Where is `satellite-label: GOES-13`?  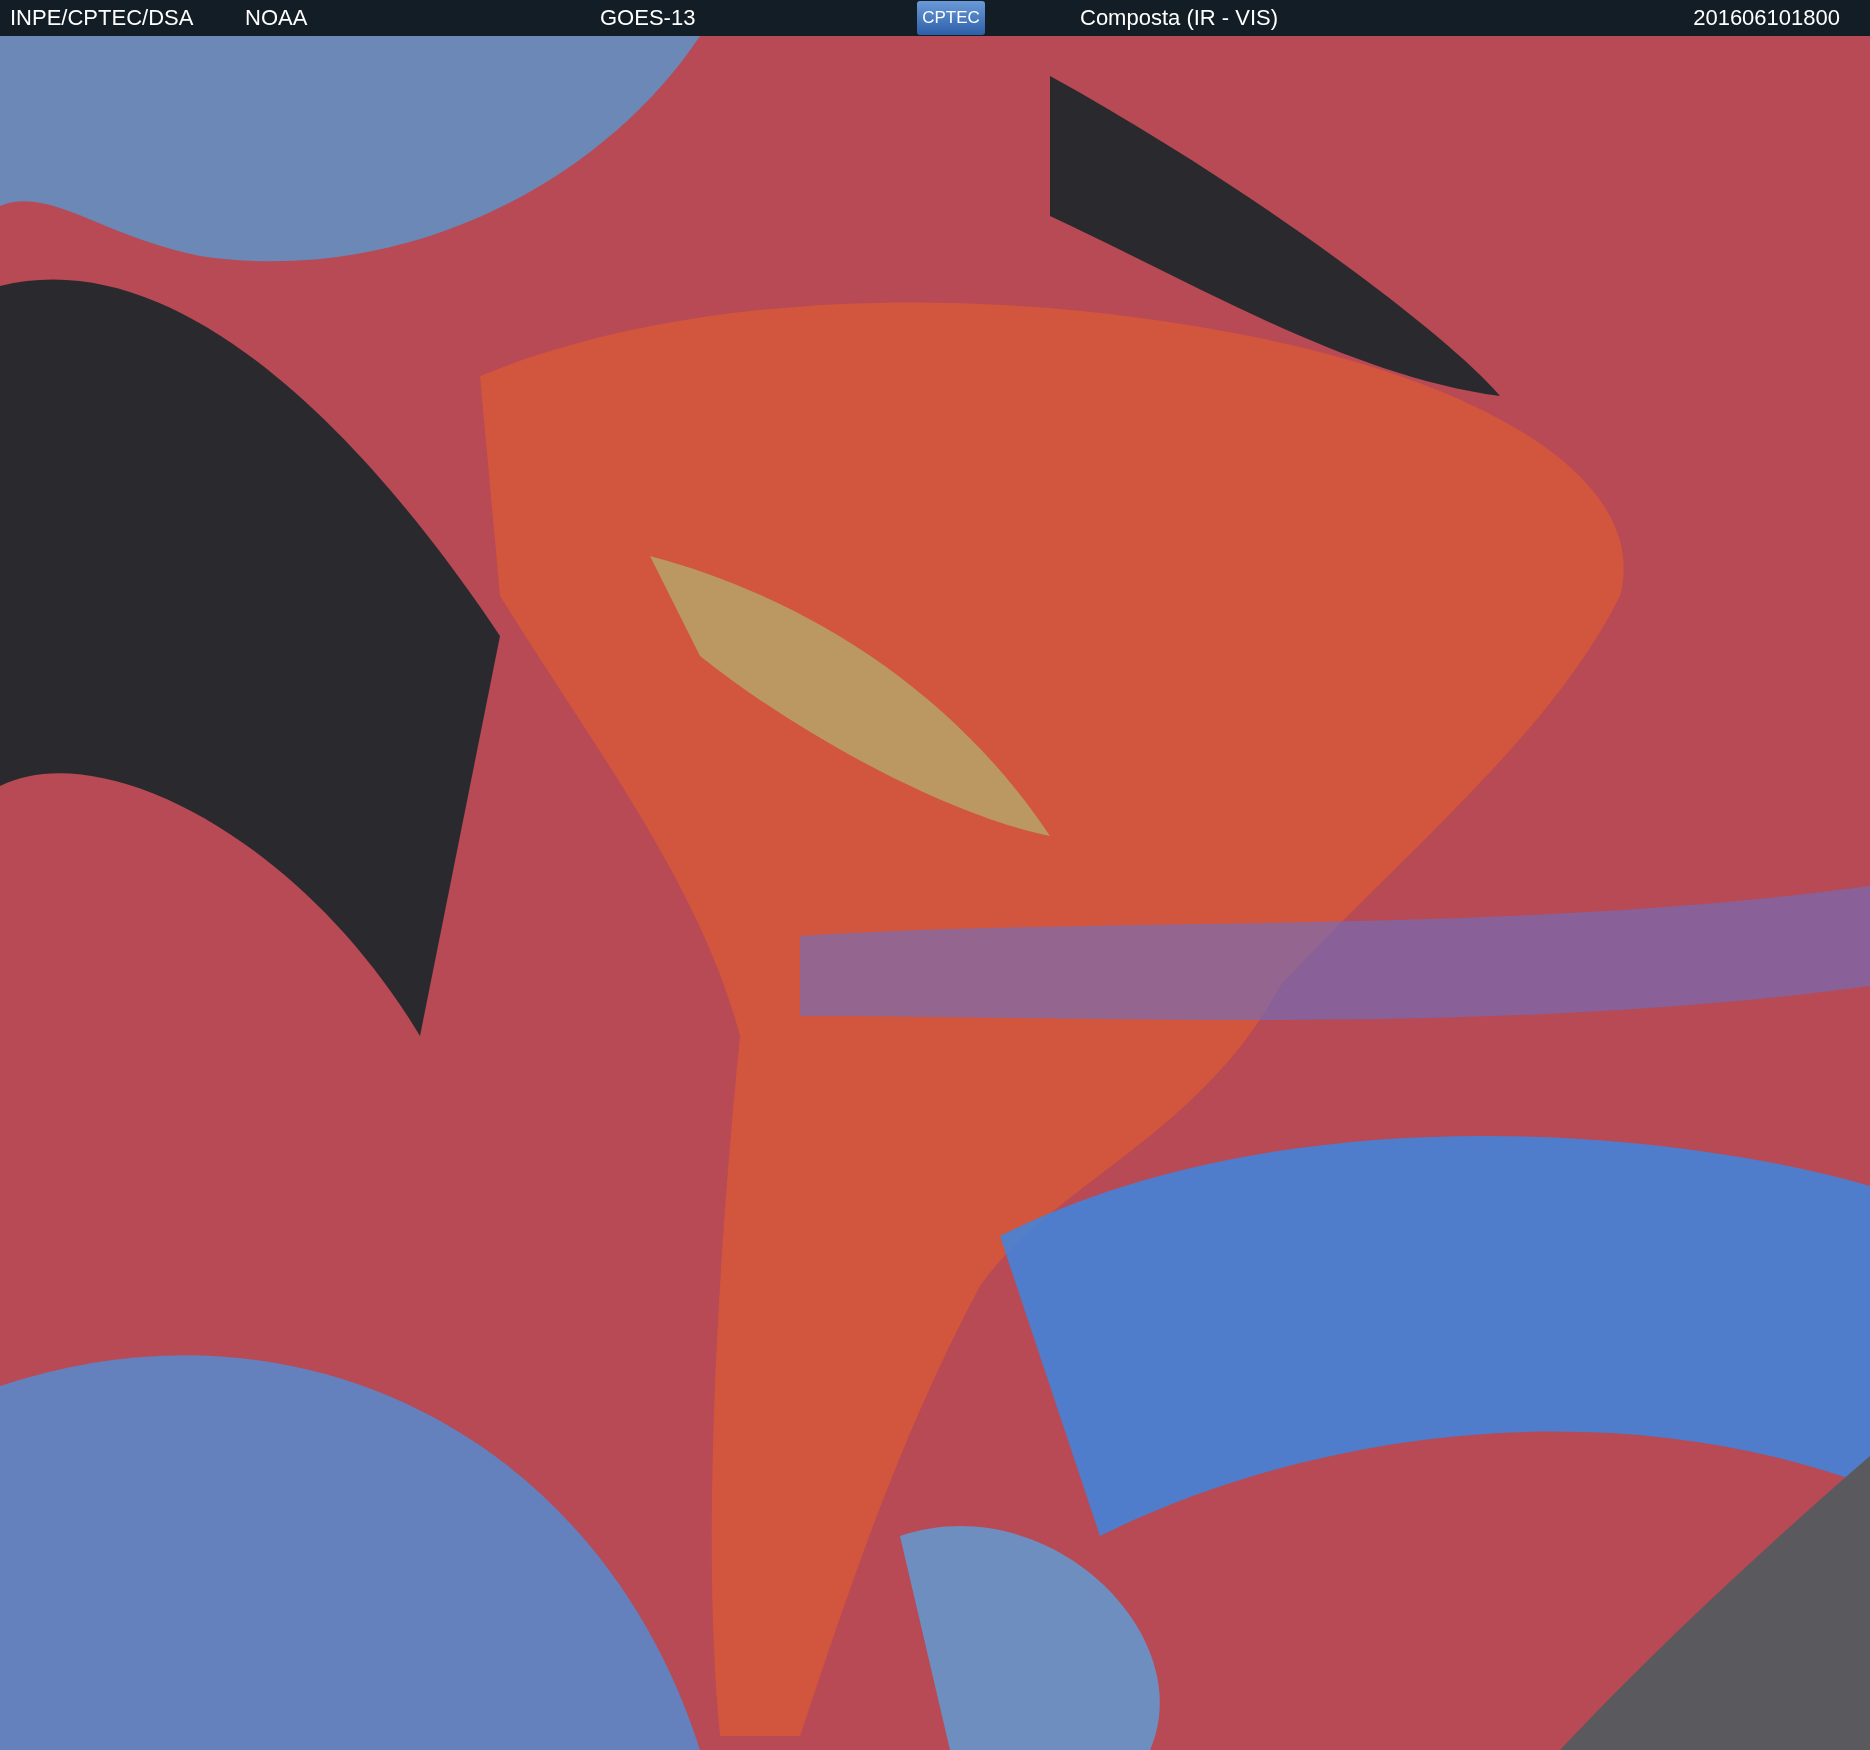 satellite-label: GOES-13 is located at coordinates (648, 18).